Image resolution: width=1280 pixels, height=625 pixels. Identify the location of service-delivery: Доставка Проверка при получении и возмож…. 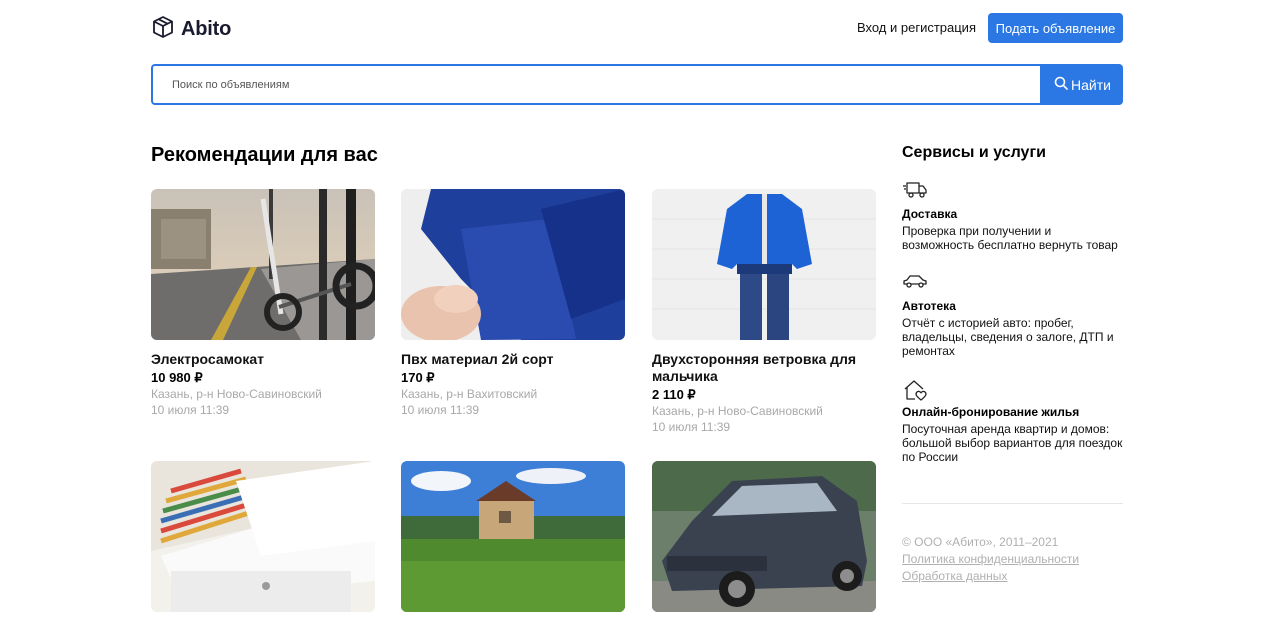
(1013, 216).